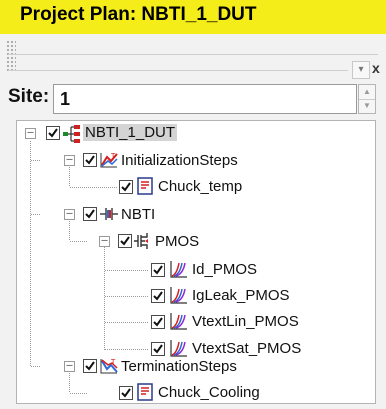 Image resolution: width=386 pixels, height=409 pixels. Describe the element at coordinates (177, 241) in the screenshot. I see `tree-pmos-label: PMOS` at that location.